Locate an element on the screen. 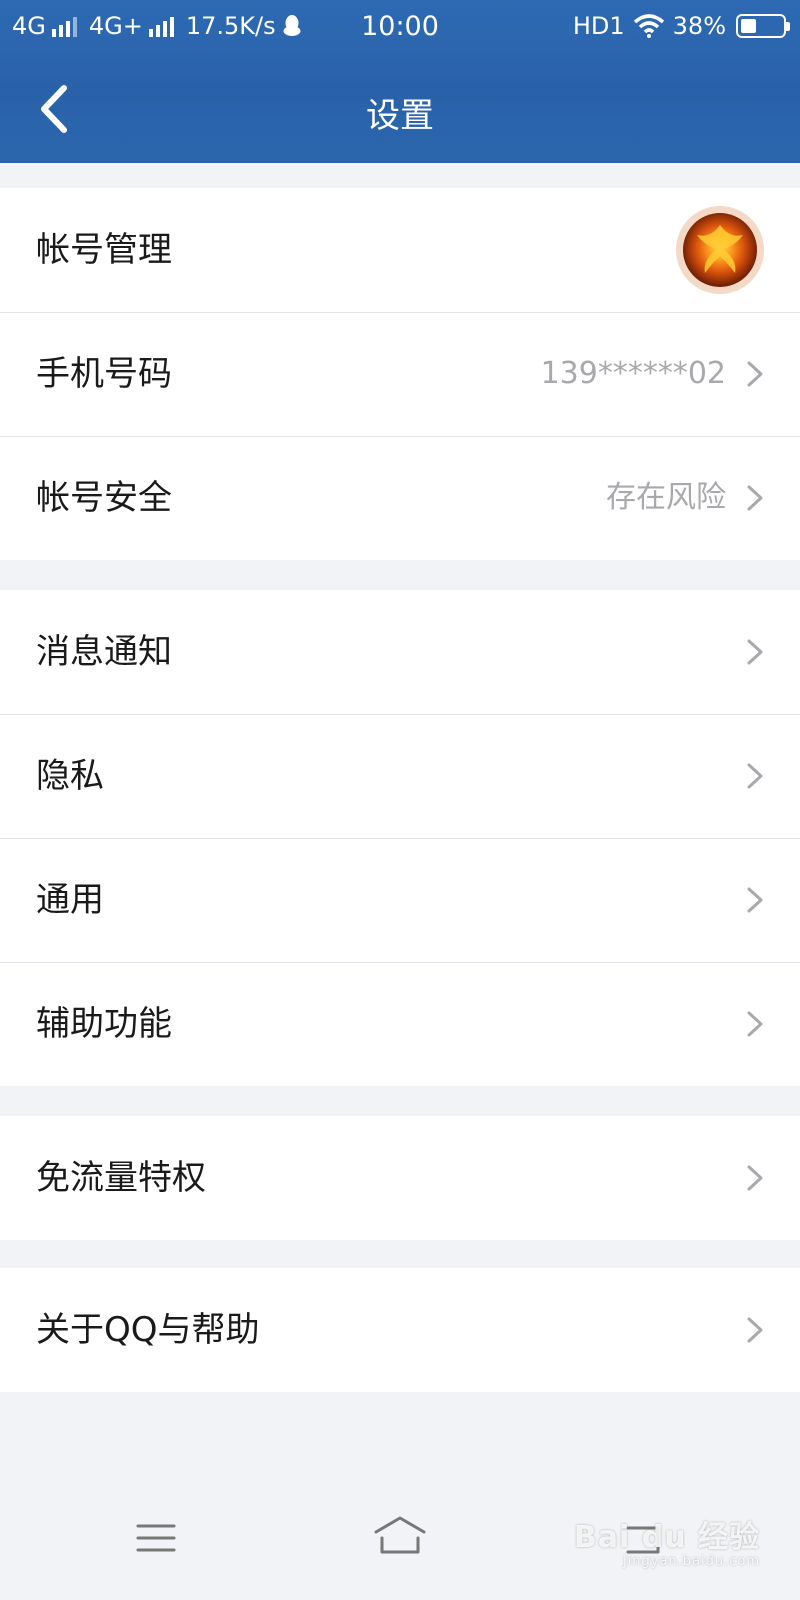 The width and height of the screenshot is (800, 1600). row-free-data: 免流量特权 is located at coordinates (400, 1178).